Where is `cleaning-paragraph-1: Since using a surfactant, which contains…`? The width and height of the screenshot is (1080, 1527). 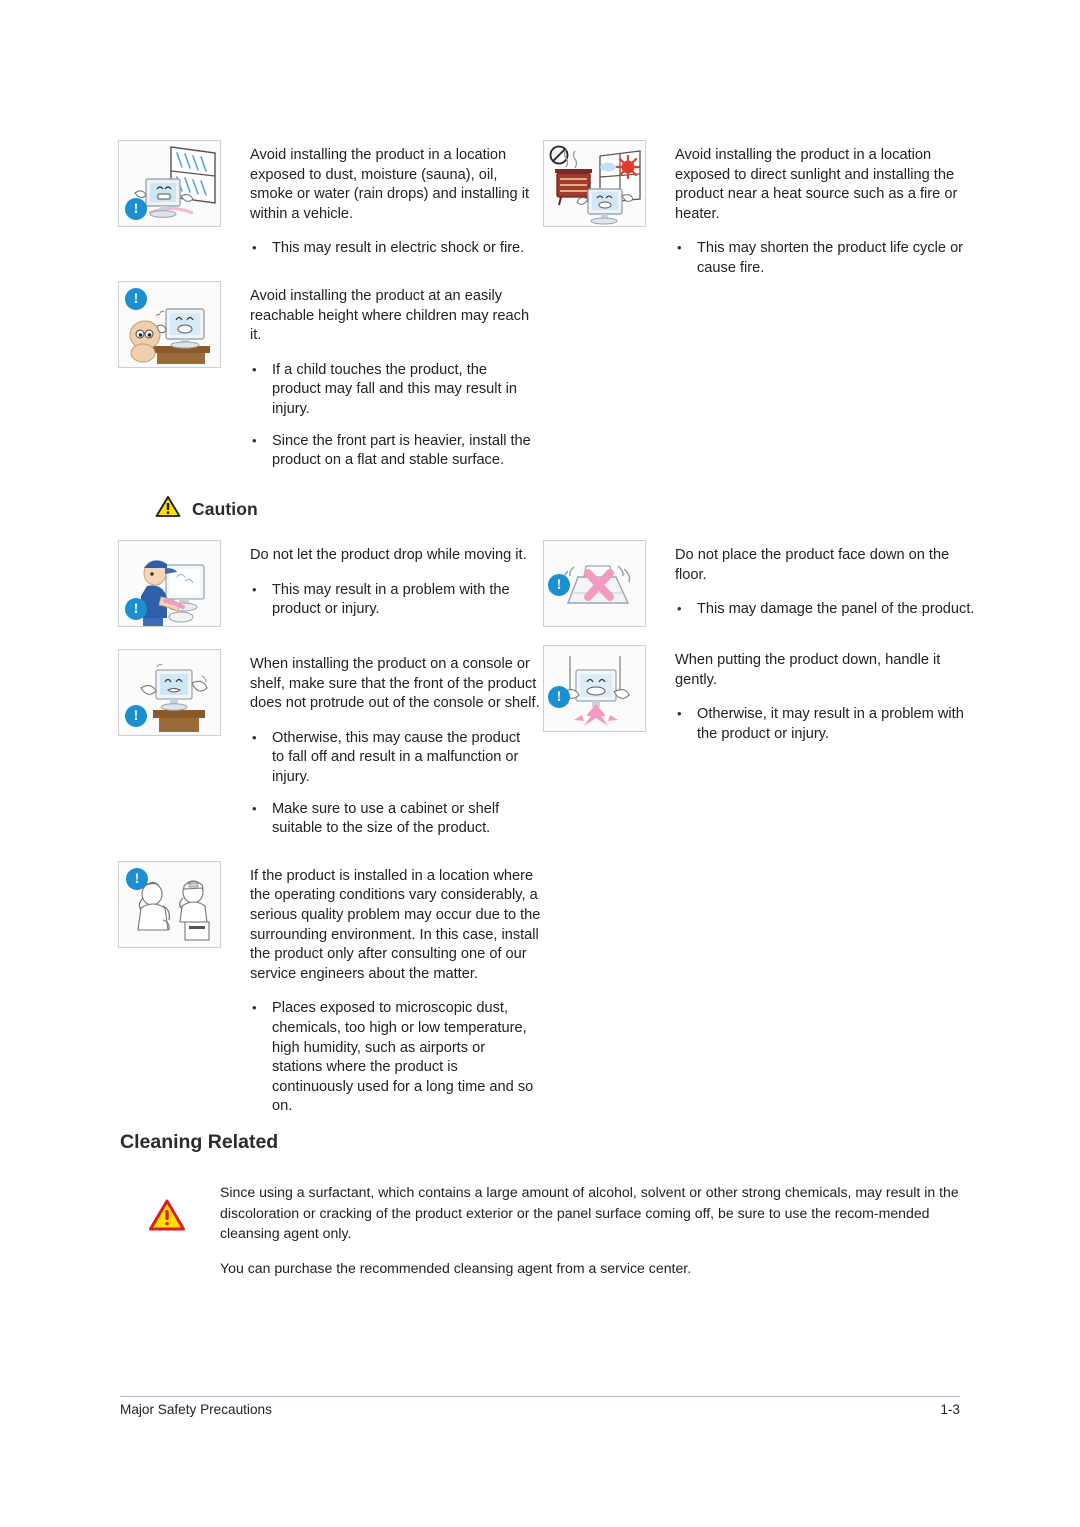 cleaning-paragraph-1: Since using a surfactant, which contains… is located at coordinates (589, 1212).